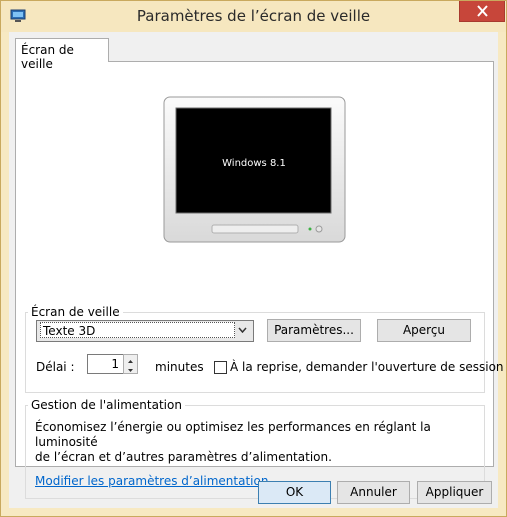  Describe the element at coordinates (106, 405) in the screenshot. I see `power-group-label: Gestion de l'alimentation` at that location.